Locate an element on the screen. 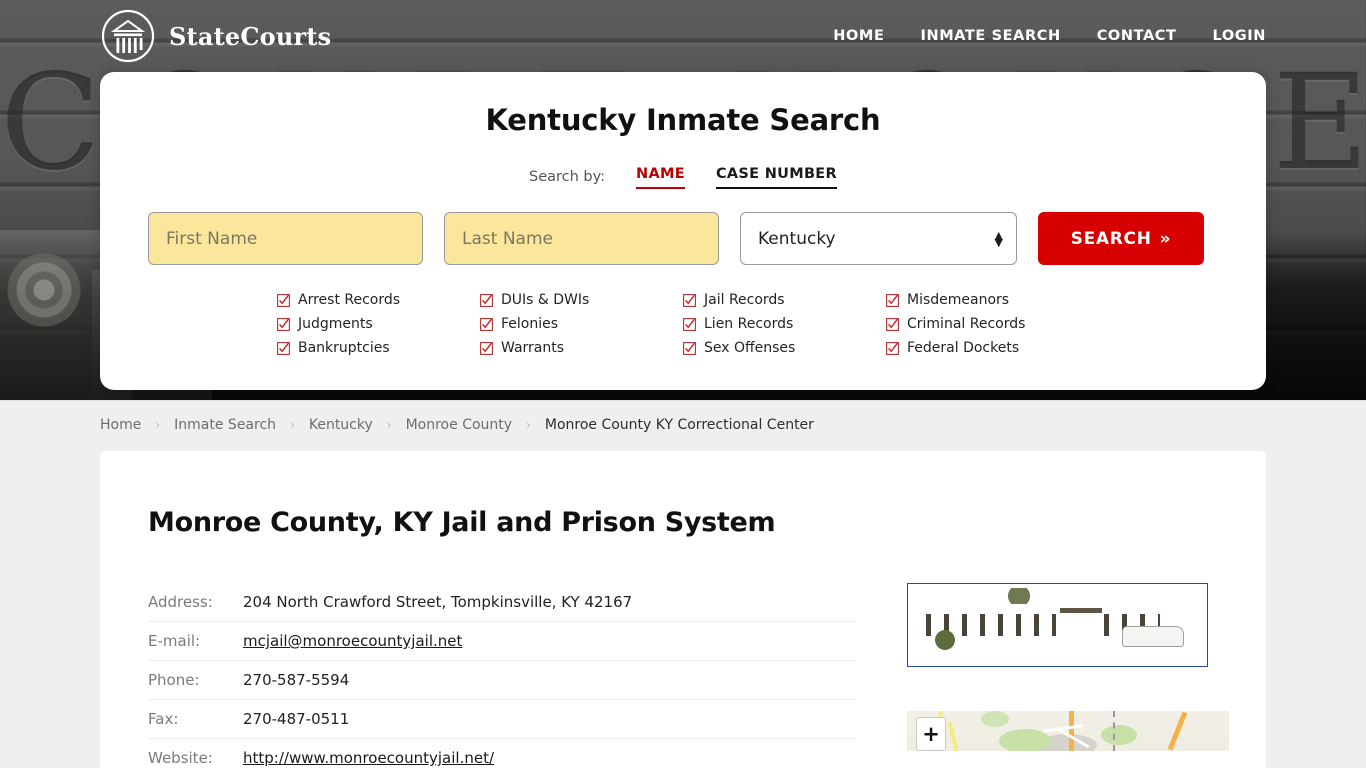  detail-value-phone: 270-587-5594 is located at coordinates (296, 680).